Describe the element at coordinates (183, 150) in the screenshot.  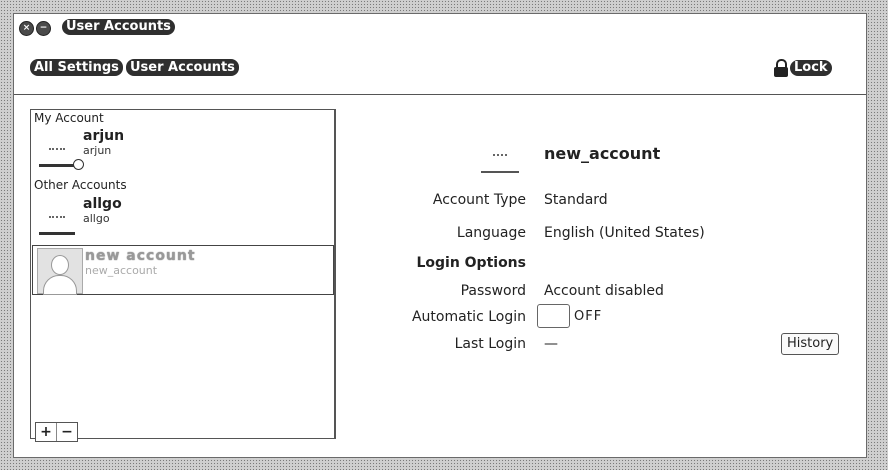
I see `account-row-arjun: arjun arjun` at that location.